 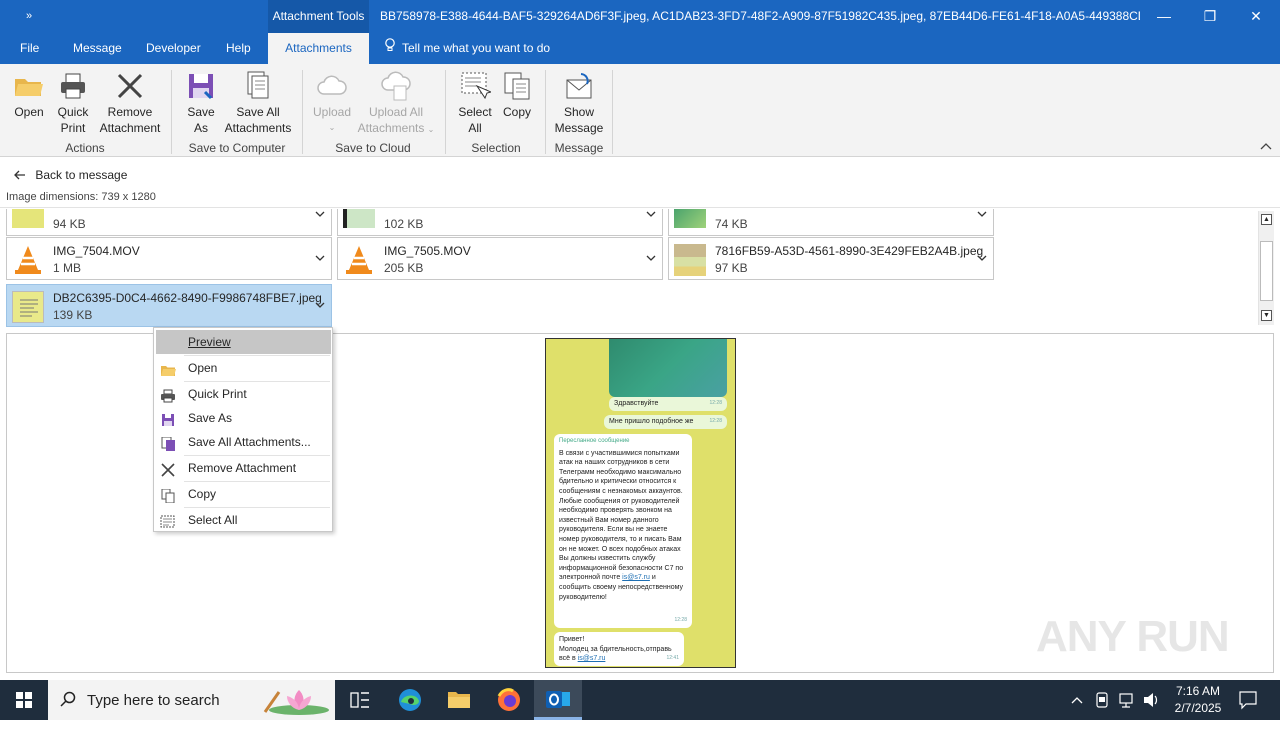 What do you see at coordinates (29, 48) in the screenshot?
I see `tab-file: File` at bounding box center [29, 48].